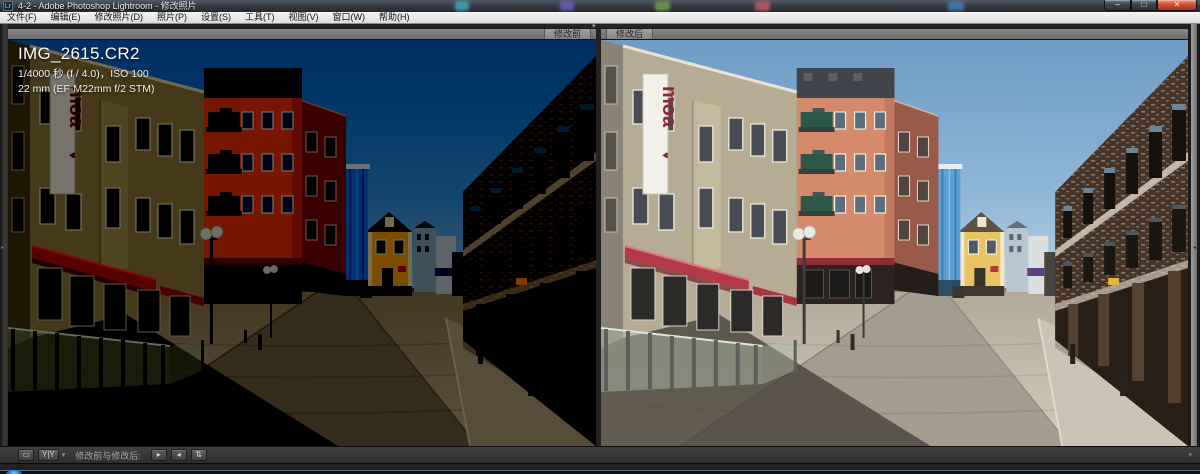 The width and height of the screenshot is (1200, 474). I want to click on copy-left-icon: ◂, so click(178, 454).